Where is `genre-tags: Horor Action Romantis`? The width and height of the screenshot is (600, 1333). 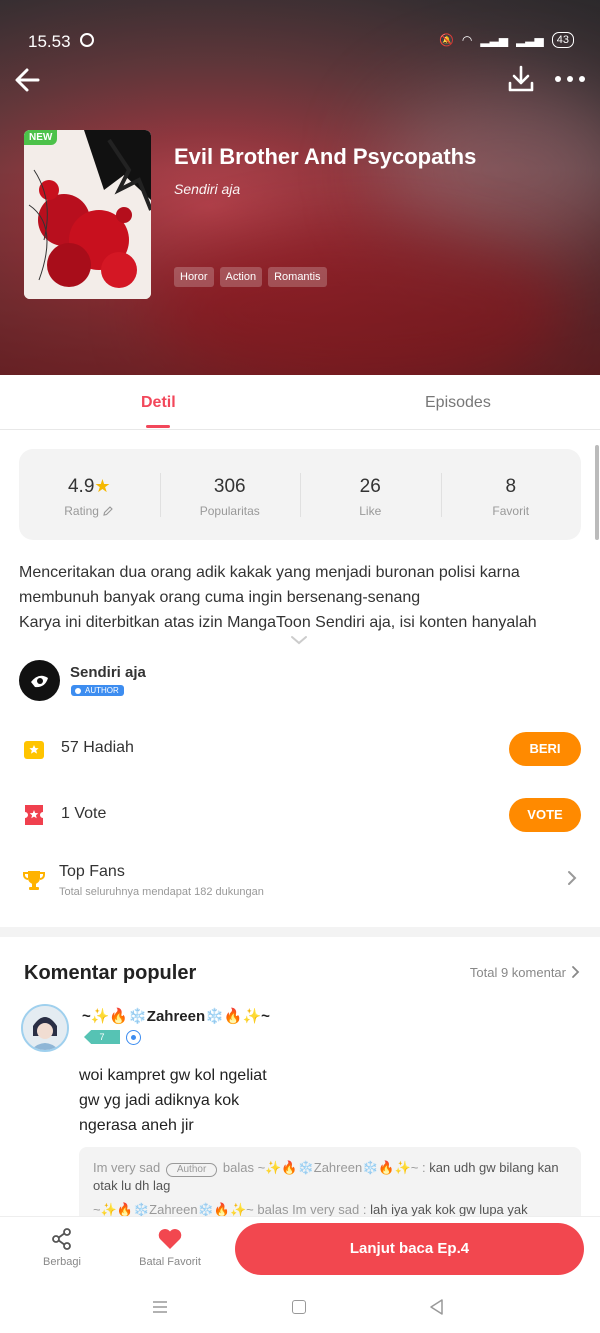 genre-tags: Horor Action Romantis is located at coordinates (250, 277).